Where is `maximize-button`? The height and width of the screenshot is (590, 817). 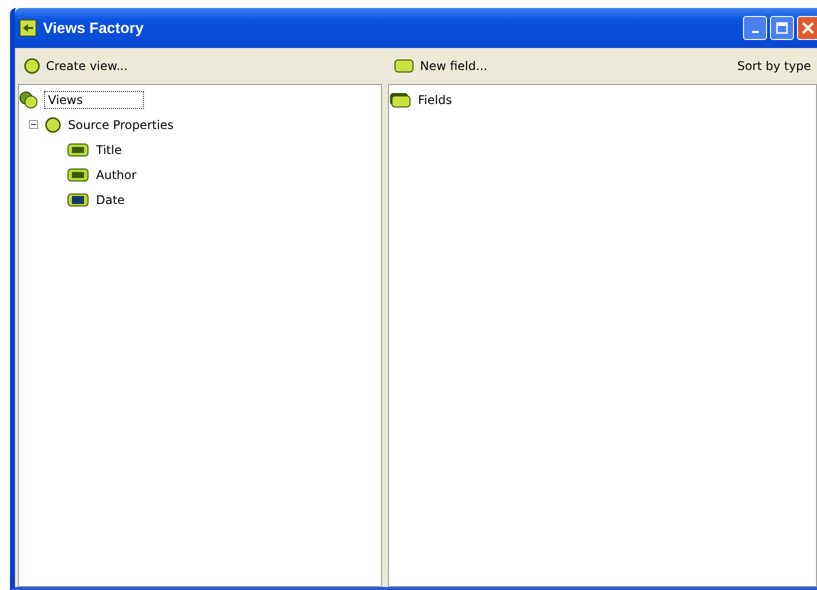 maximize-button is located at coordinates (782, 28).